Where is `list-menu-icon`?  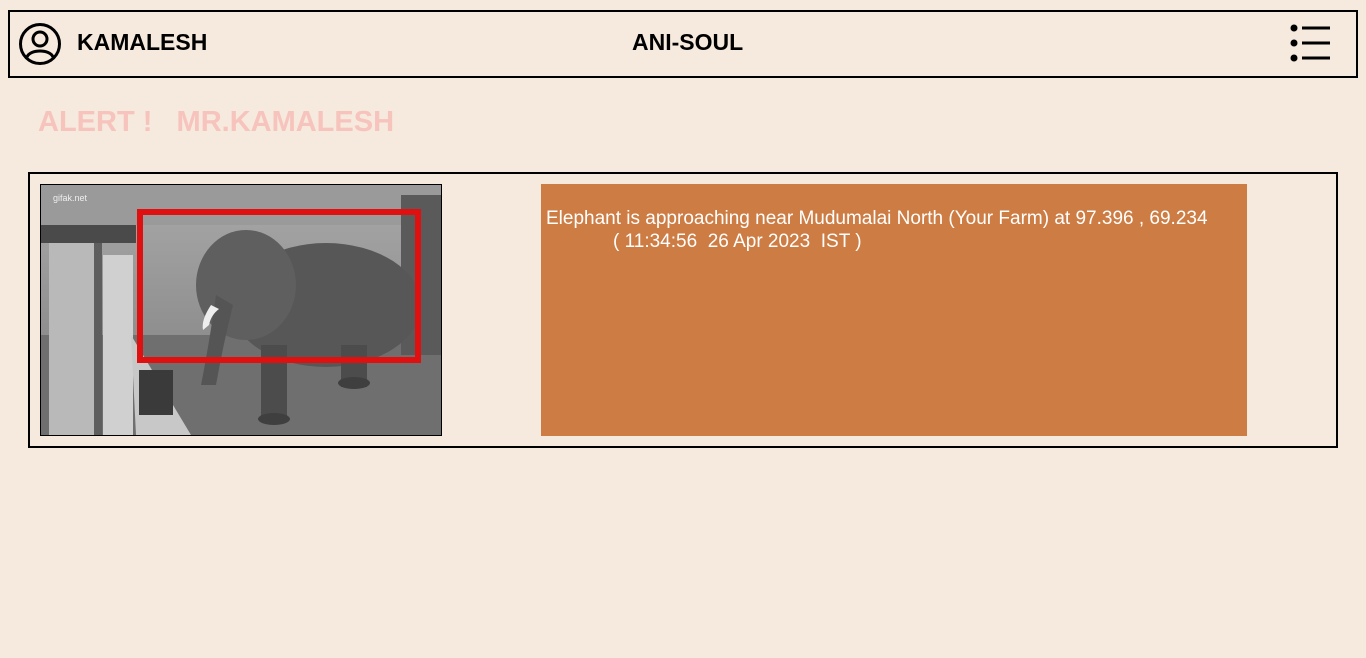
list-menu-icon is located at coordinates (1311, 43).